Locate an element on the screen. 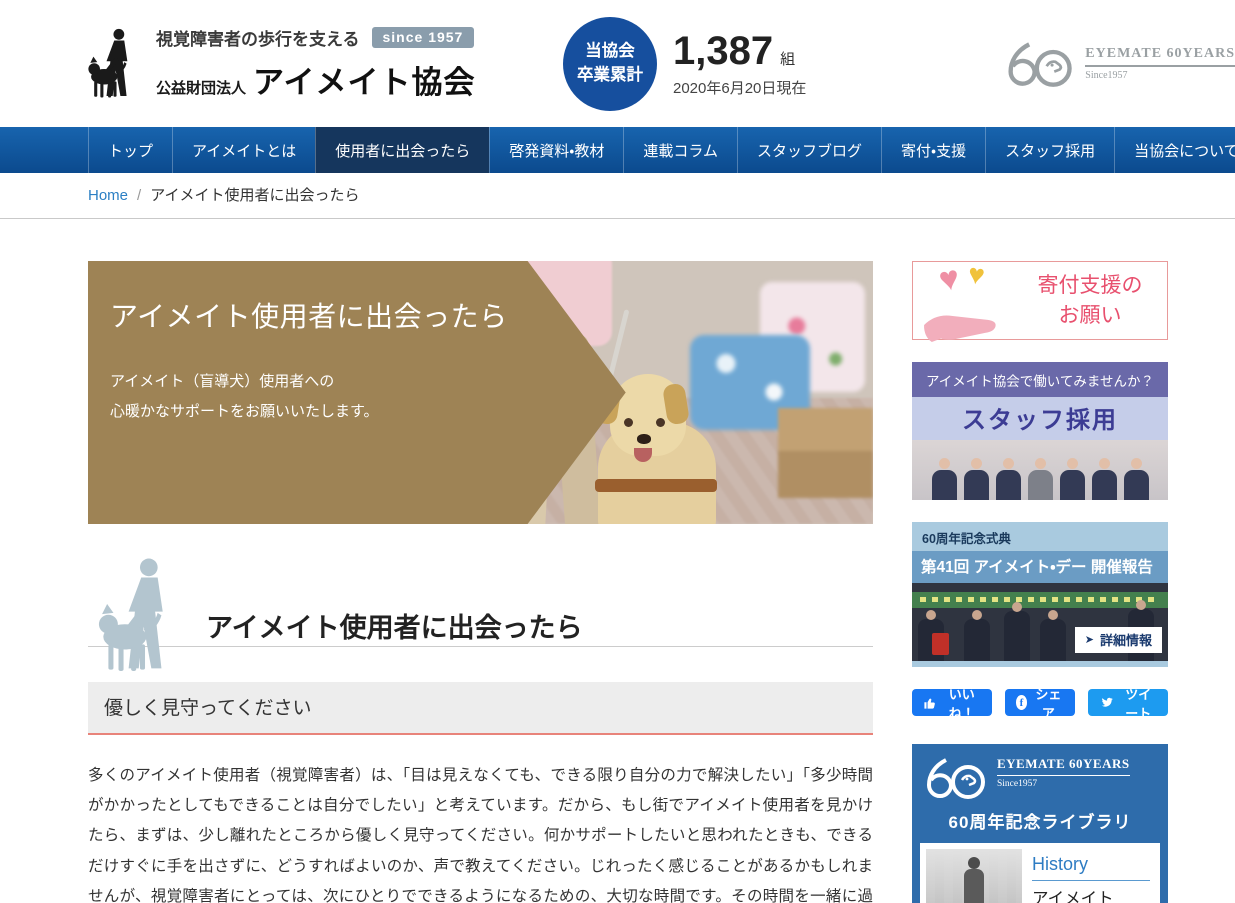 This screenshot has height=903, width=1235. site-tagline: 視覚障害者の歩行を支える is located at coordinates (258, 39).